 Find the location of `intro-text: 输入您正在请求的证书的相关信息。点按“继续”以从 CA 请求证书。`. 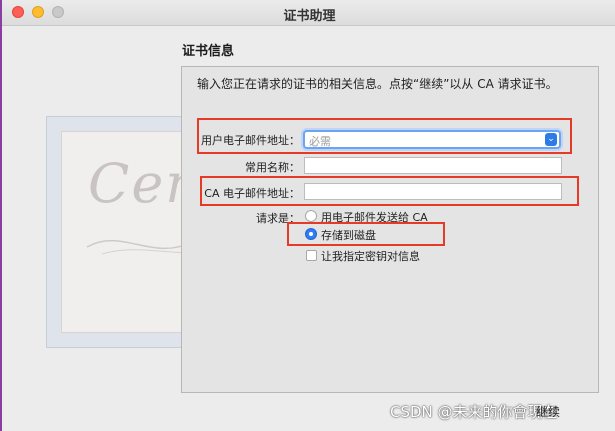

intro-text: 输入您正在请求的证书的相关信息。点按“继续”以从 CA 请求证书。 is located at coordinates (377, 84).